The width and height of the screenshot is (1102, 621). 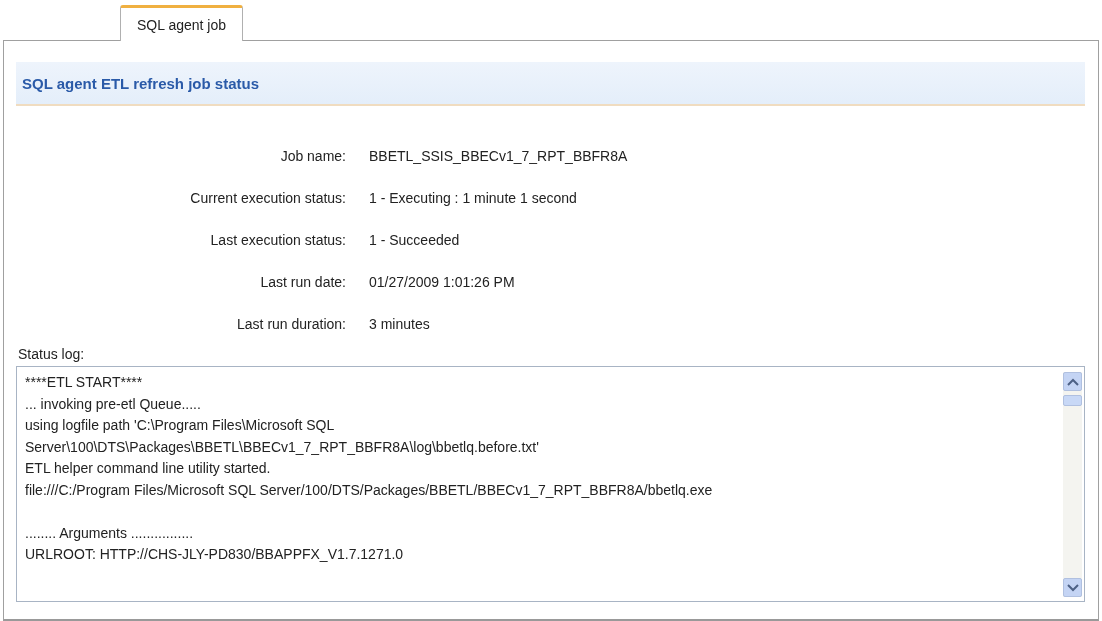 I want to click on log-line: Server\100\DTS\Packages\BBETL\BBECv1_7_RPT_BBFR8A\log\bbetlq.before.txt', so click(x=282, y=447).